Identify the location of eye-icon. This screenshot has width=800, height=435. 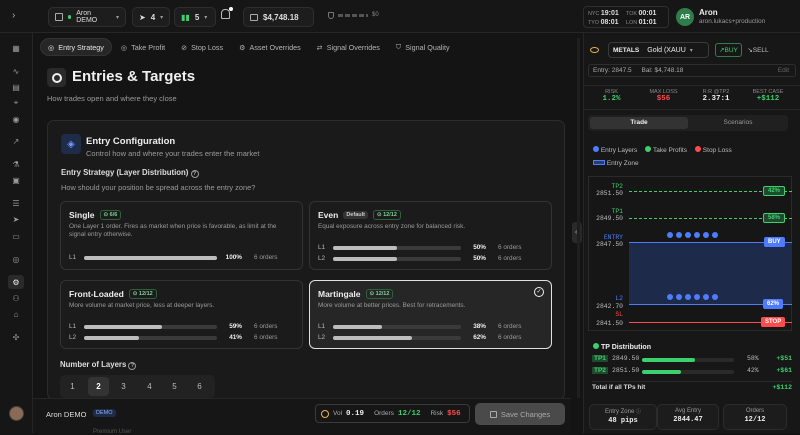
(594, 50).